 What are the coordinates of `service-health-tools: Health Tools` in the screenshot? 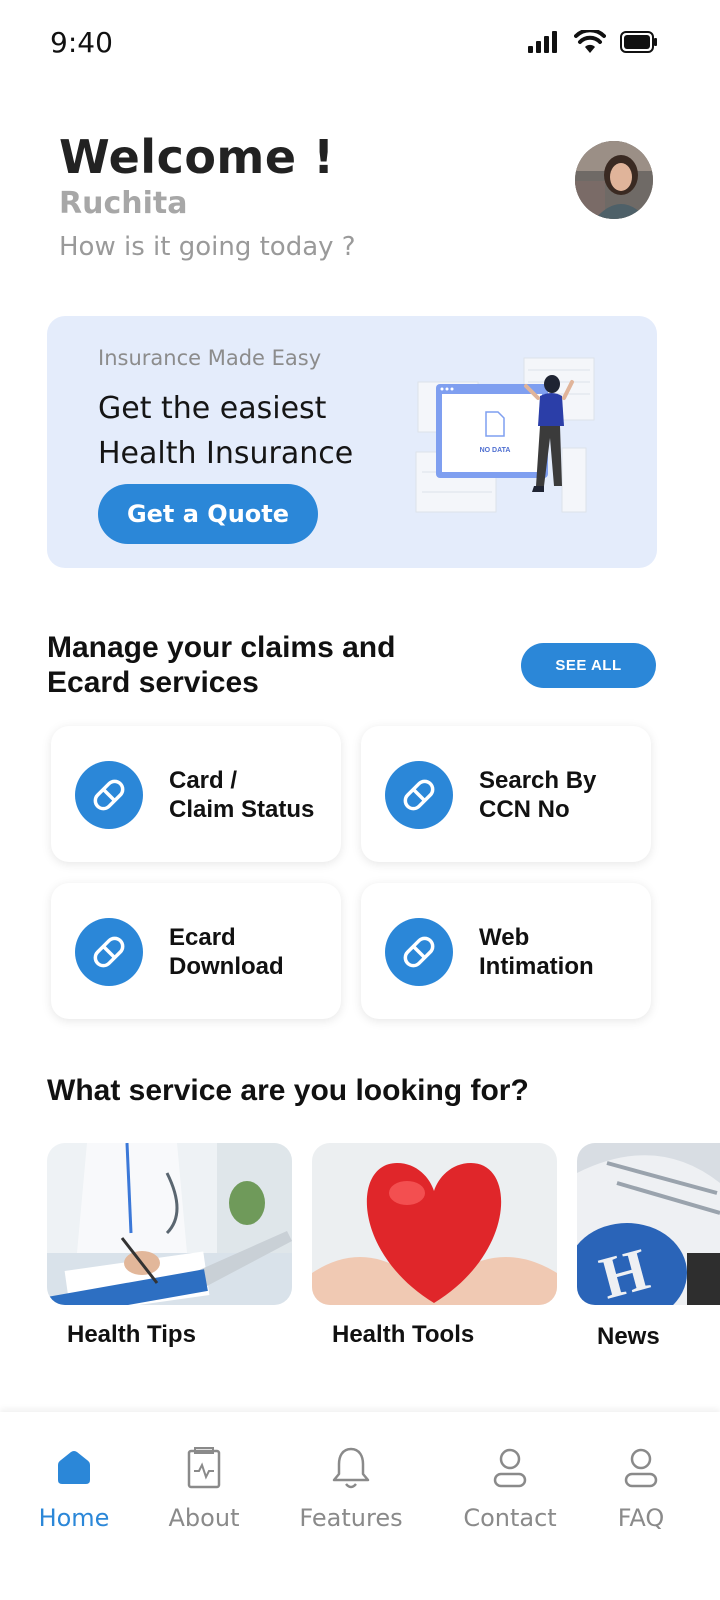 It's located at (434, 1245).